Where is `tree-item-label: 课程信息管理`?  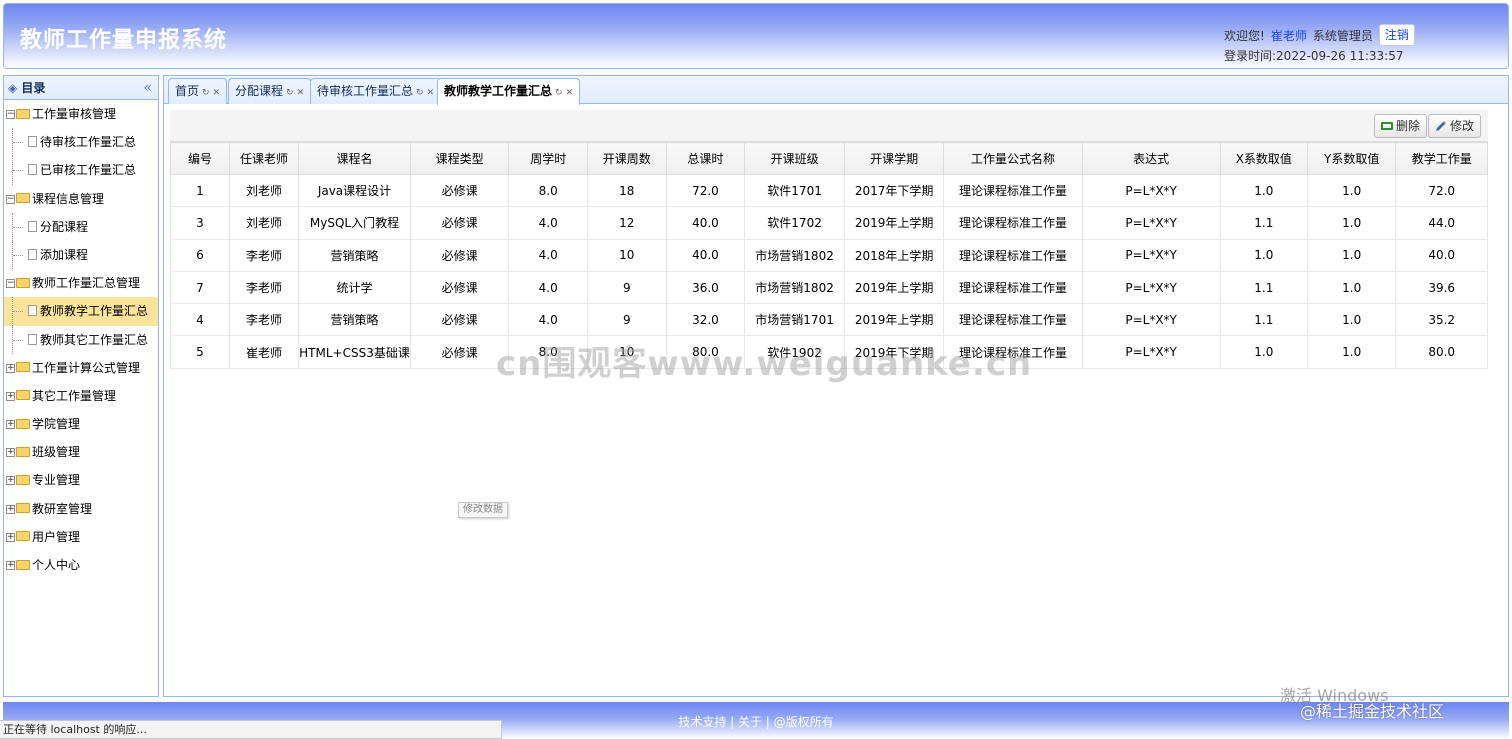
tree-item-label: 课程信息管理 is located at coordinates (68, 198).